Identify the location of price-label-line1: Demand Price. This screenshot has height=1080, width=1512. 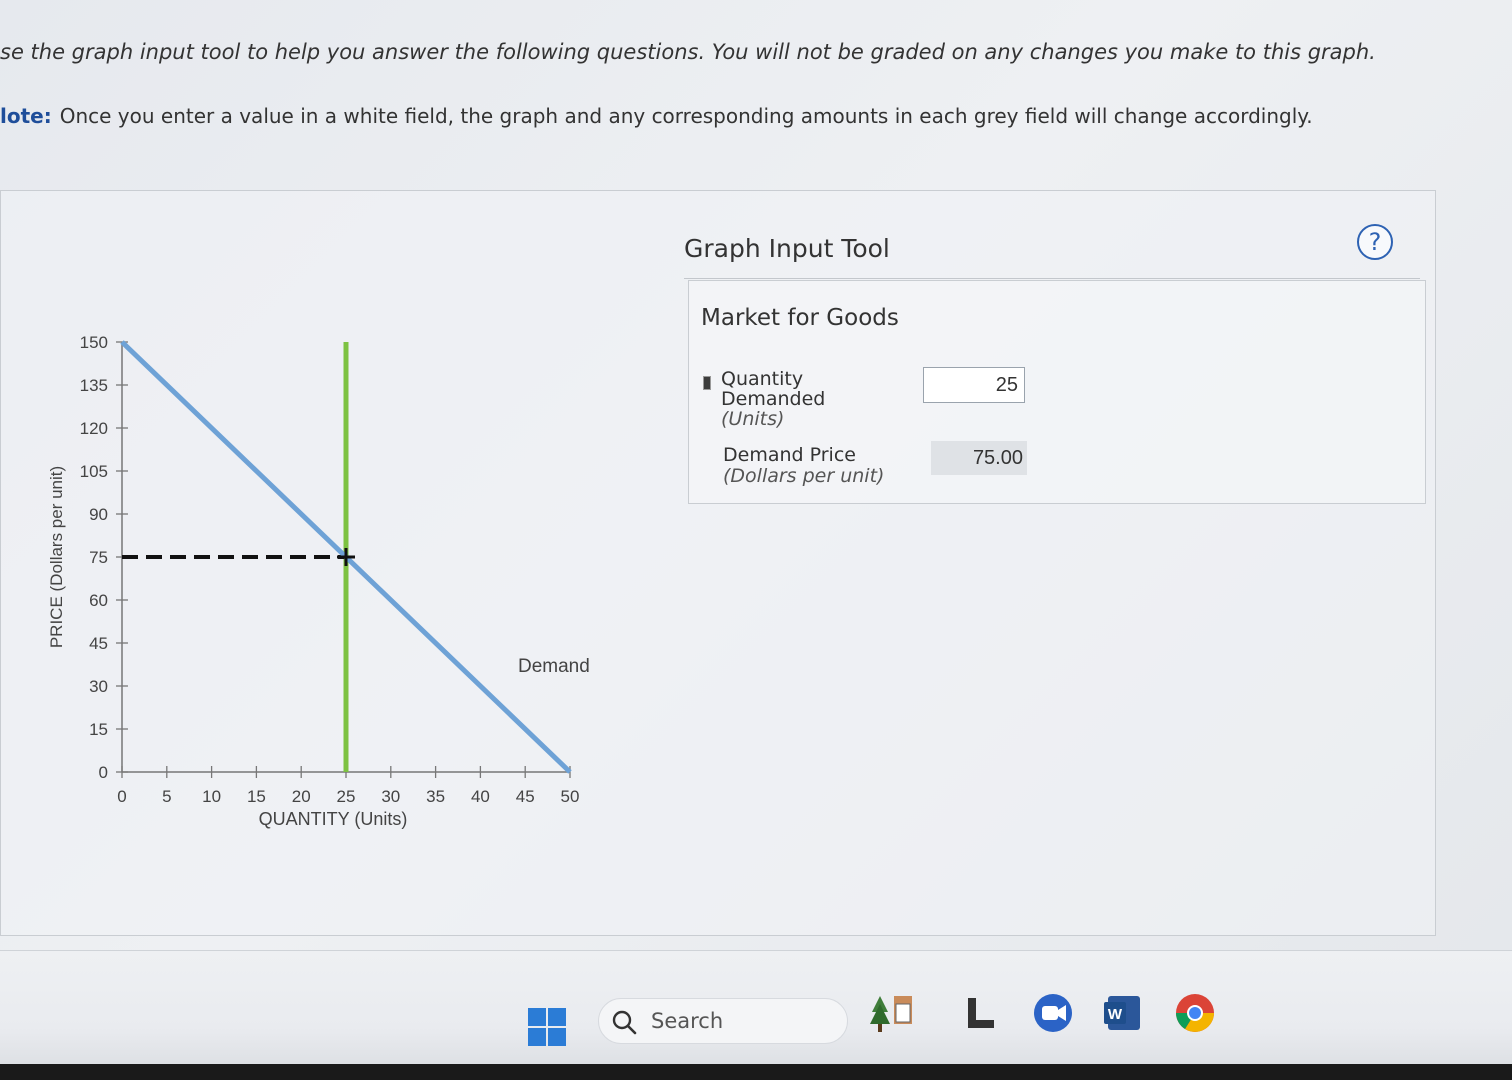
(789, 455).